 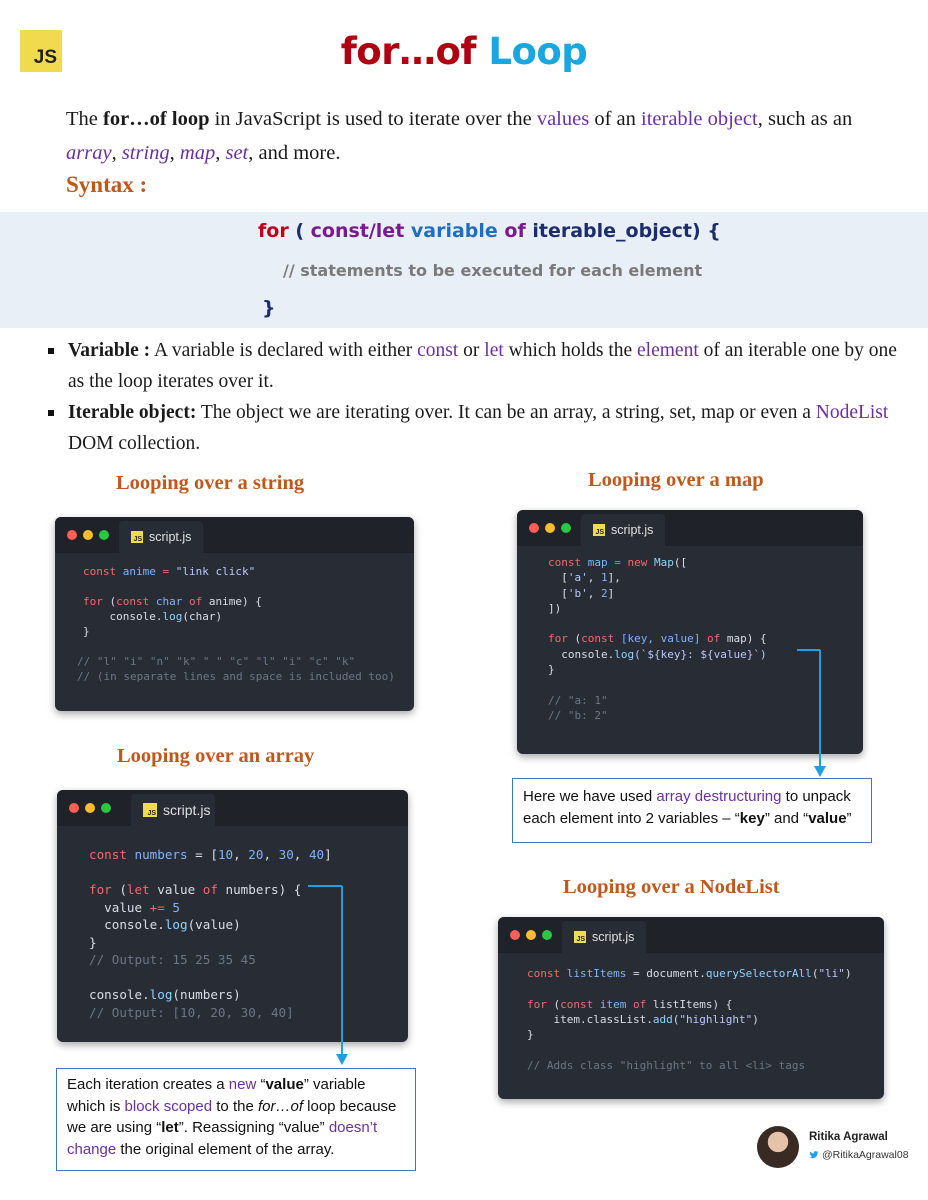 I want to click on arrow-map, so click(x=811, y=713).